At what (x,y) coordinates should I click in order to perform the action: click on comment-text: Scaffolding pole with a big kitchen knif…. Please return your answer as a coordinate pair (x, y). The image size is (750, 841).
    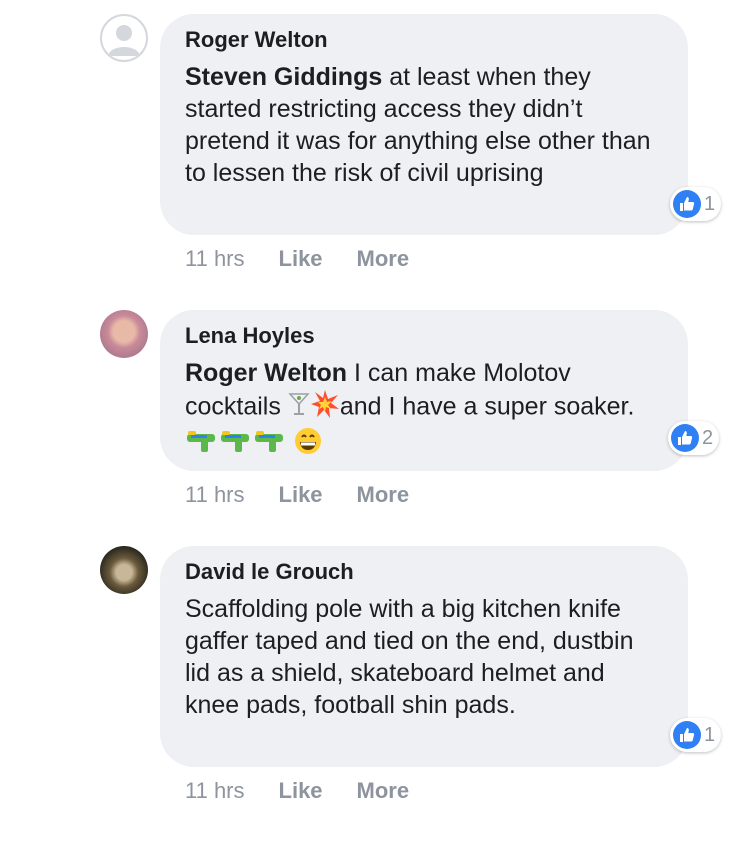
    Looking at the image, I should click on (409, 657).